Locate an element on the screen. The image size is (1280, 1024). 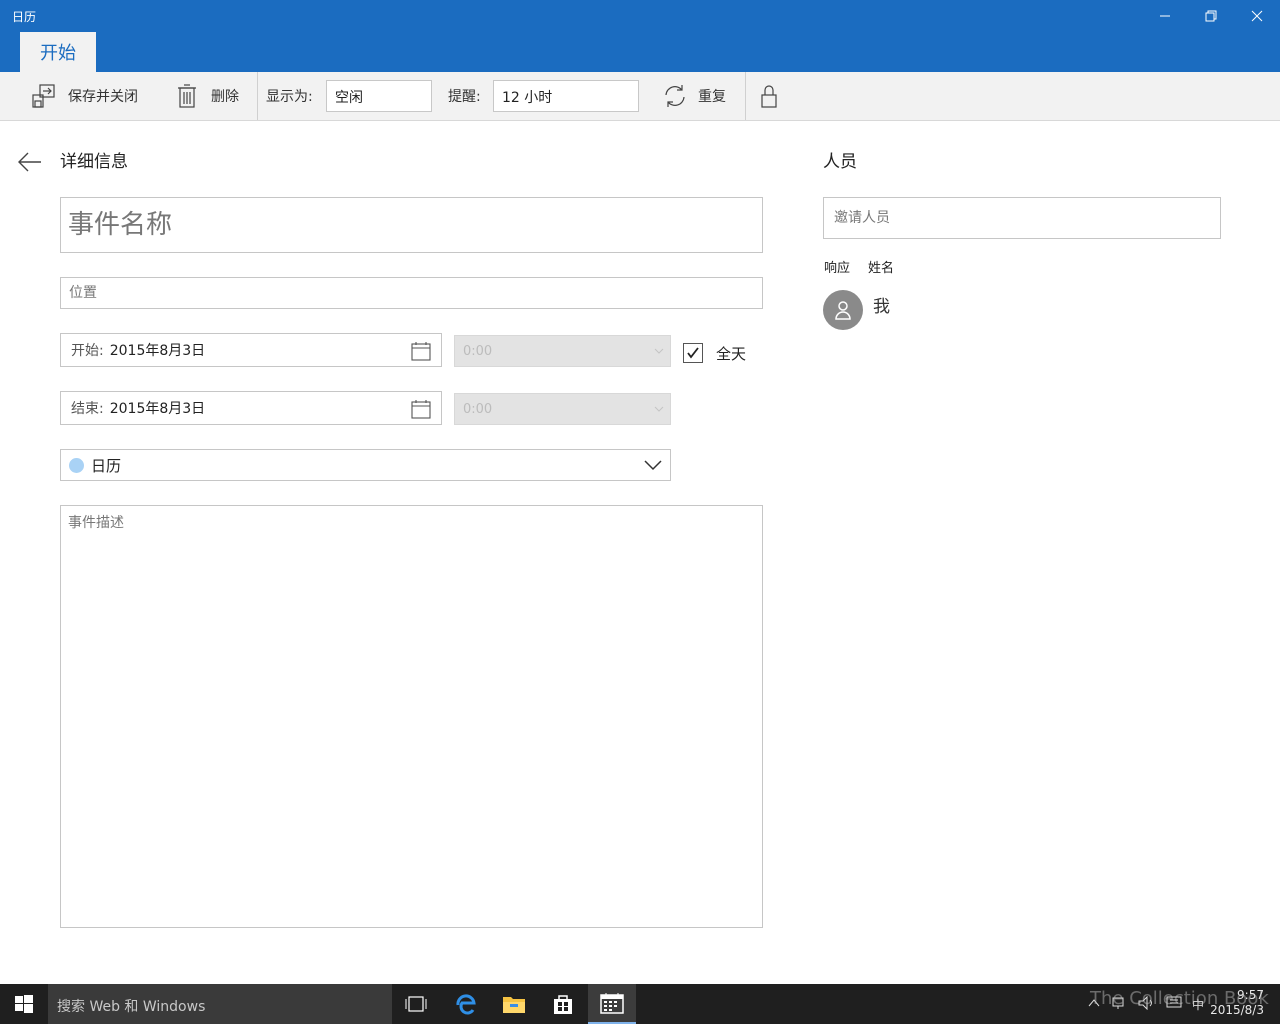
delete-label: 删除 is located at coordinates (225, 97).